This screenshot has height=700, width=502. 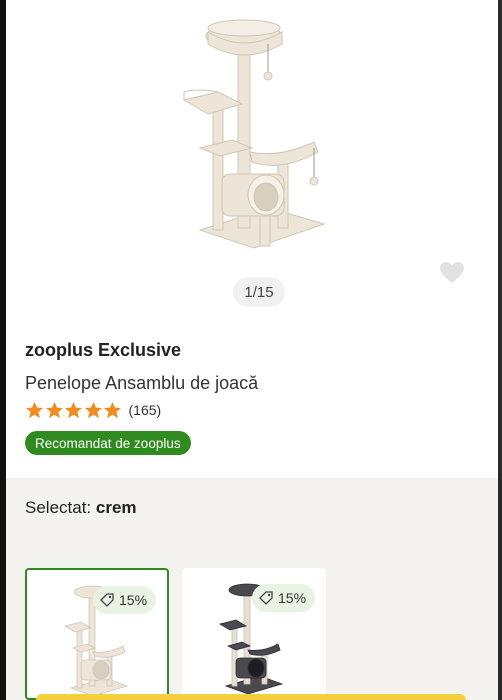 I want to click on image-pager: 1/15, so click(x=259, y=292).